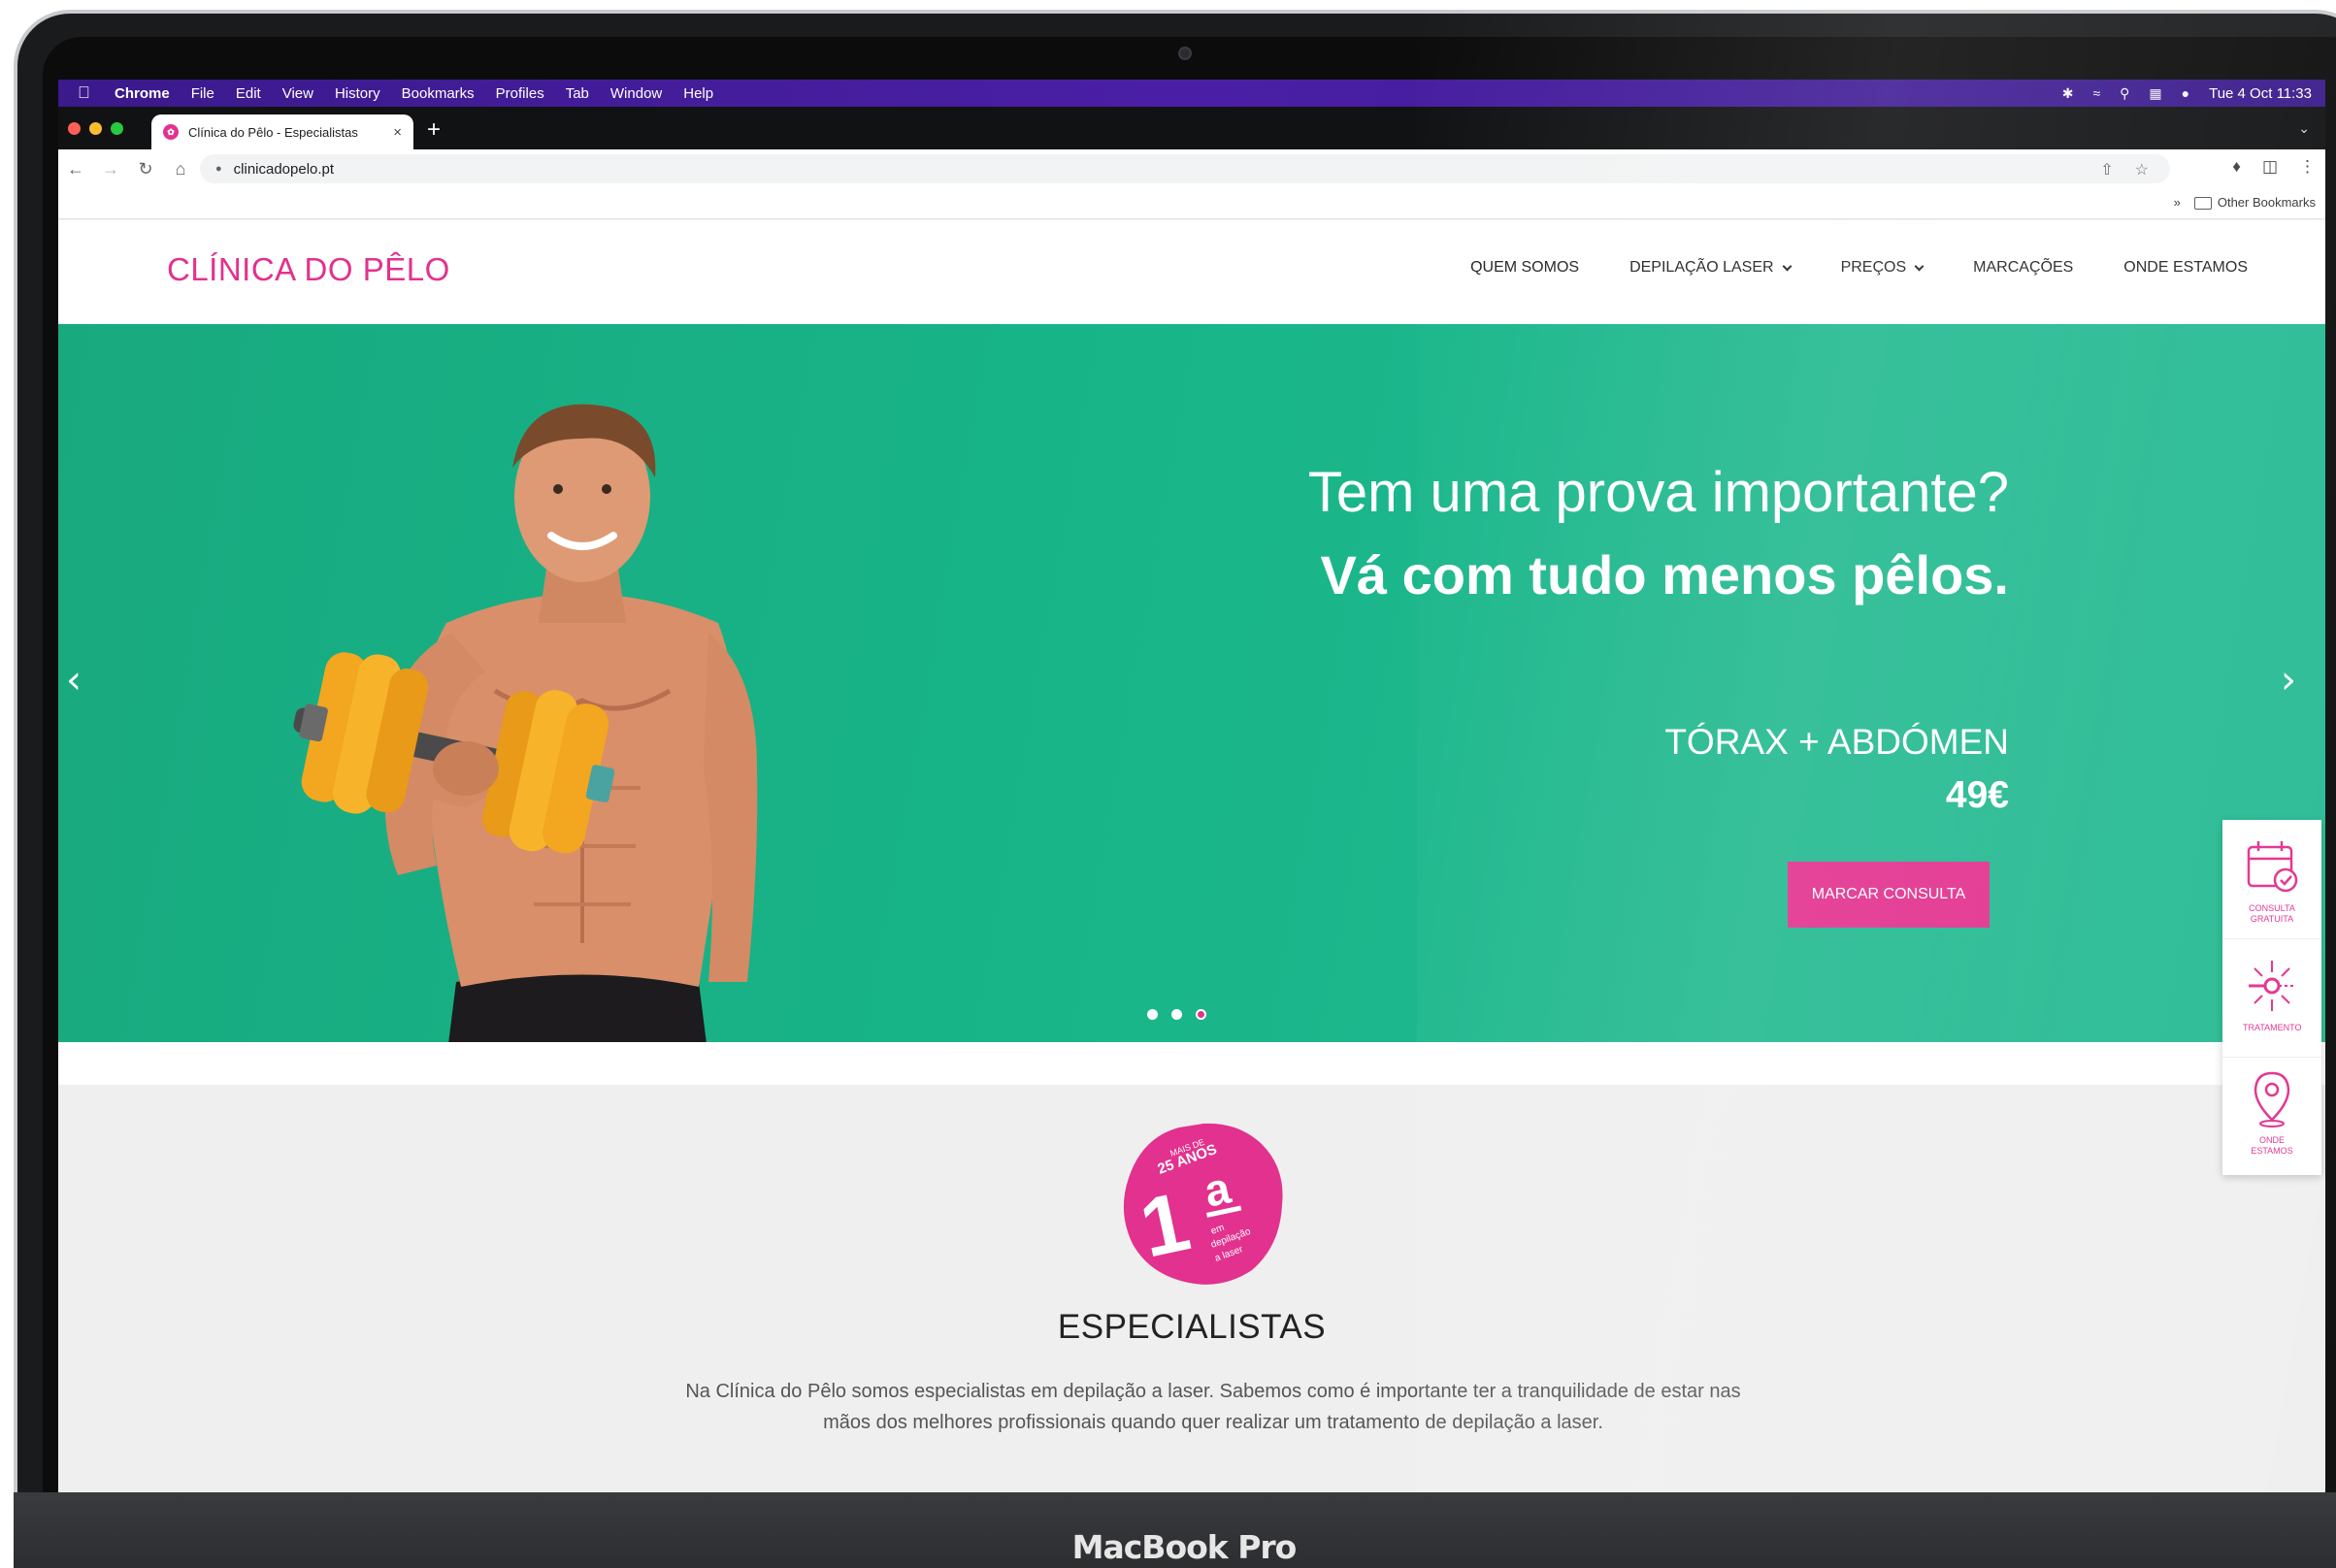 The height and width of the screenshot is (1568, 2336). What do you see at coordinates (1889, 895) in the screenshot?
I see `book-consultation-button: MARCAR CONSULTA` at bounding box center [1889, 895].